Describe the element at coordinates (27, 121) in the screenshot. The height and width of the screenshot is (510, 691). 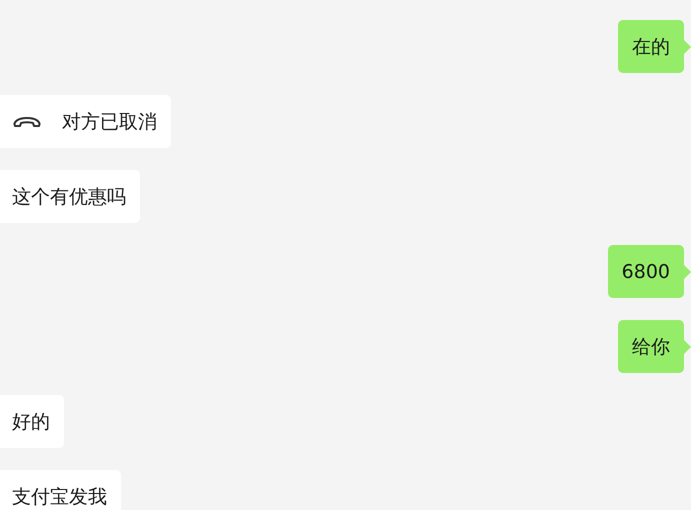
I see `hang-up-phone-icon` at that location.